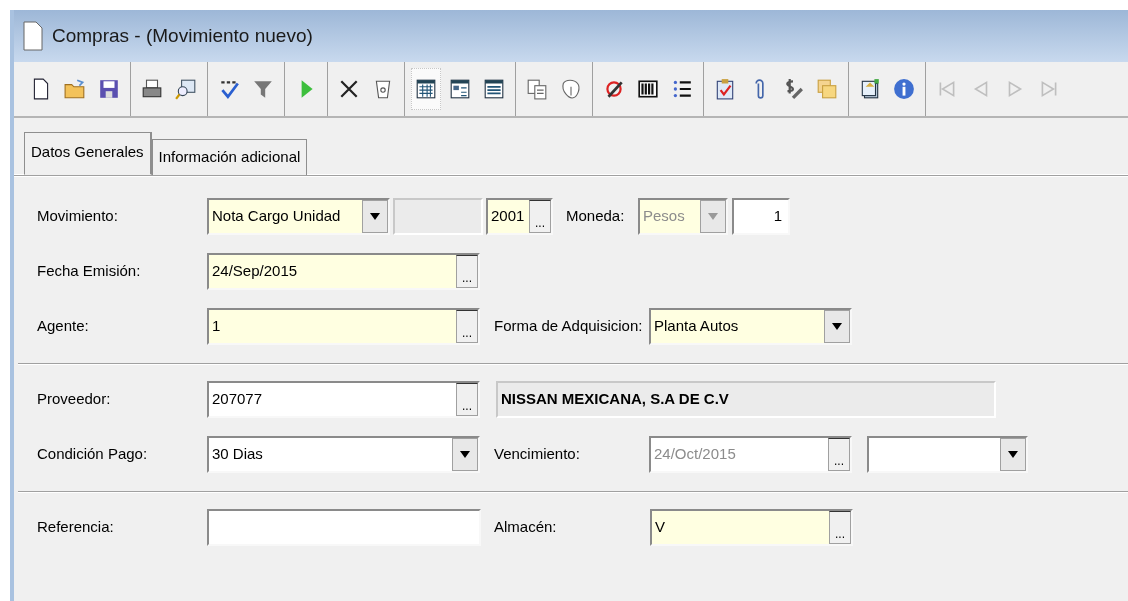 The width and height of the screenshot is (1128, 601). What do you see at coordinates (761, 216) in the screenshot?
I see `text-field: 1` at bounding box center [761, 216].